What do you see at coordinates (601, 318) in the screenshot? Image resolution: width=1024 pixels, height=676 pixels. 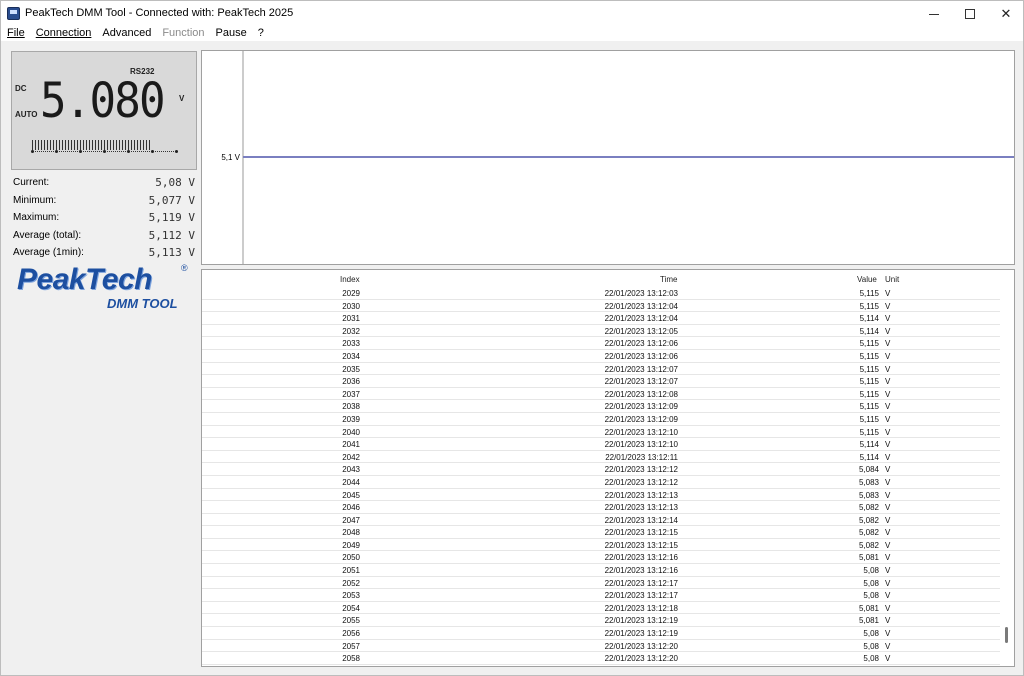 I see `table-row: 2031 22/01/2023 13:12:04 5,114 V` at bounding box center [601, 318].